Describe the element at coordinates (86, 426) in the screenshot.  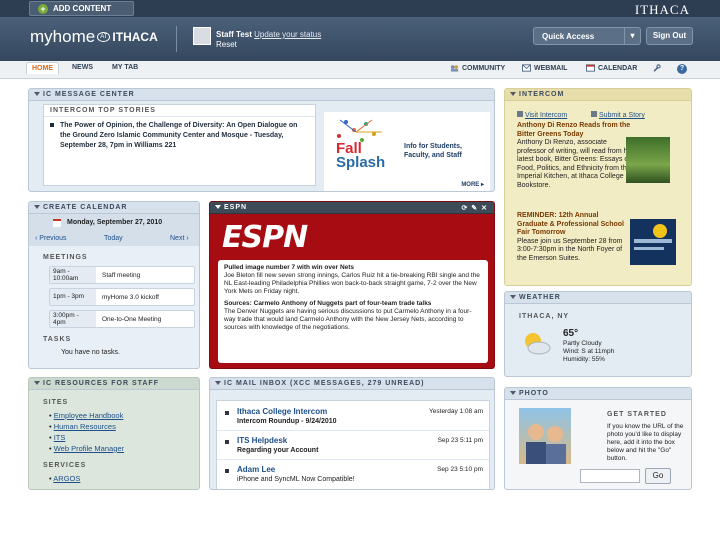
I see `site-link: • Human Resources` at that location.